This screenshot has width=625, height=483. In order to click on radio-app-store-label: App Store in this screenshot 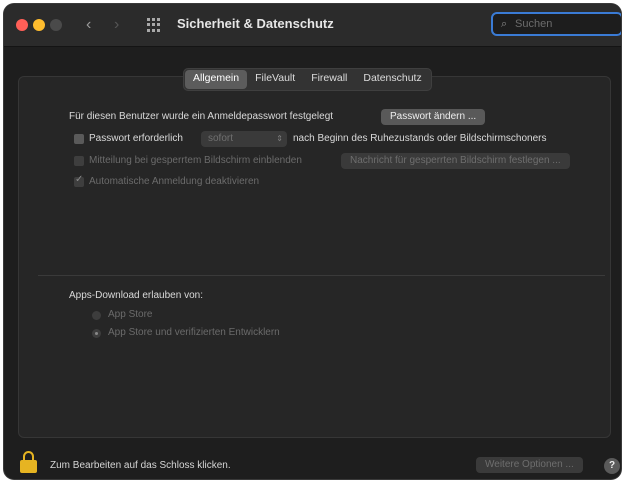, I will do `click(130, 314)`.